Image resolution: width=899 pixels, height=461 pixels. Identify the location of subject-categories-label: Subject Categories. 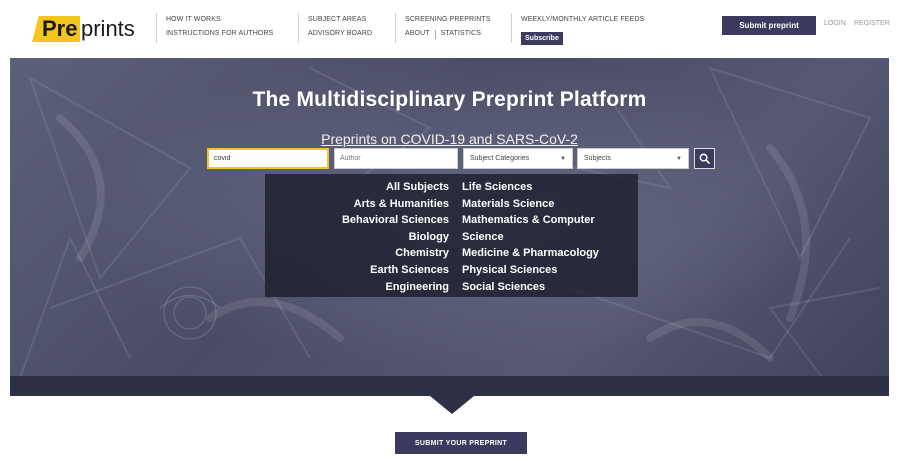
(500, 158).